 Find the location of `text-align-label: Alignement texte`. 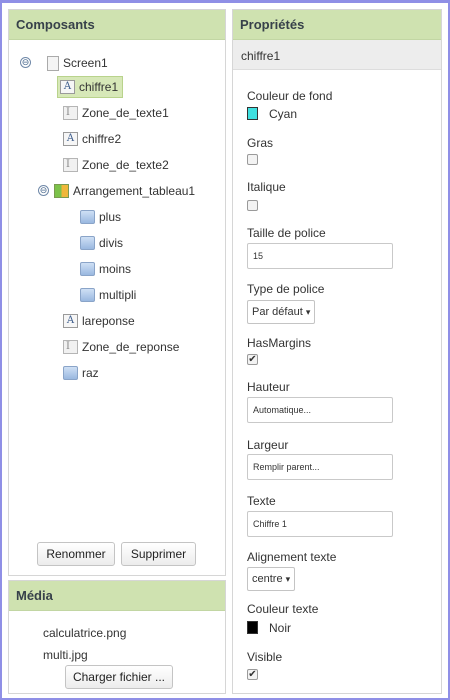

text-align-label: Alignement texte is located at coordinates (292, 557).